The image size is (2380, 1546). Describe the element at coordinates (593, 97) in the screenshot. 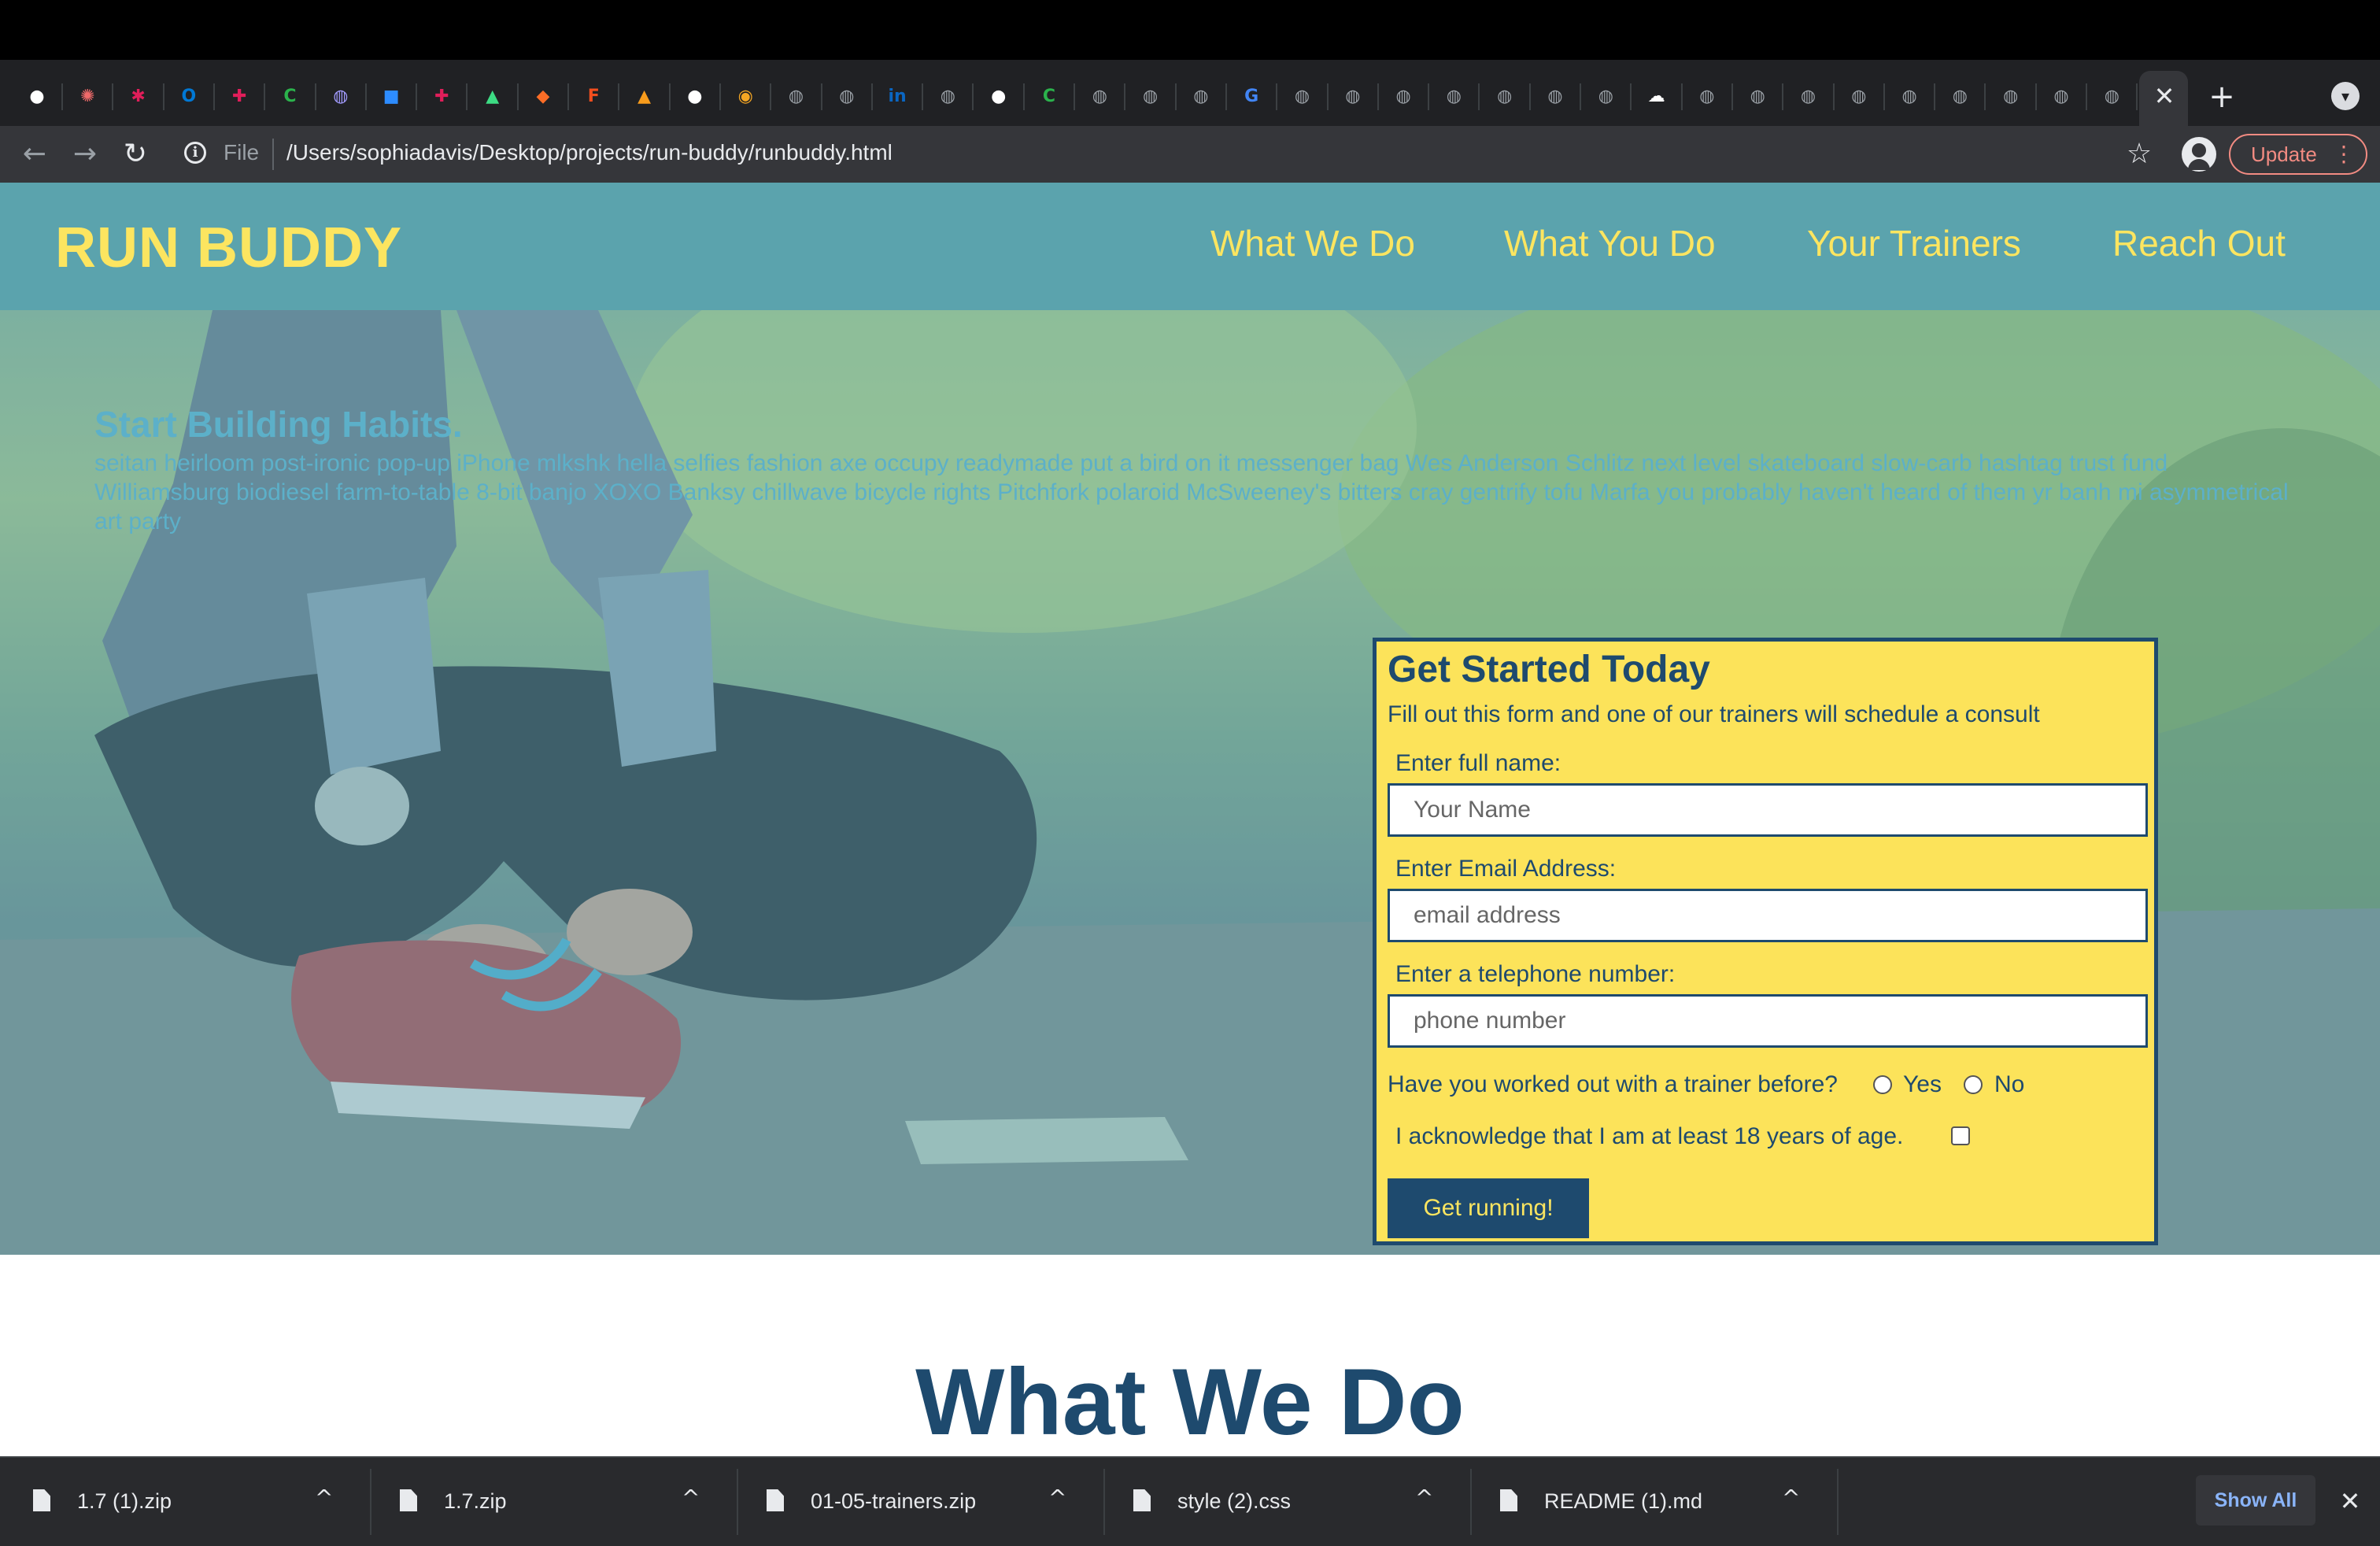

I see `figma-icon: F` at that location.